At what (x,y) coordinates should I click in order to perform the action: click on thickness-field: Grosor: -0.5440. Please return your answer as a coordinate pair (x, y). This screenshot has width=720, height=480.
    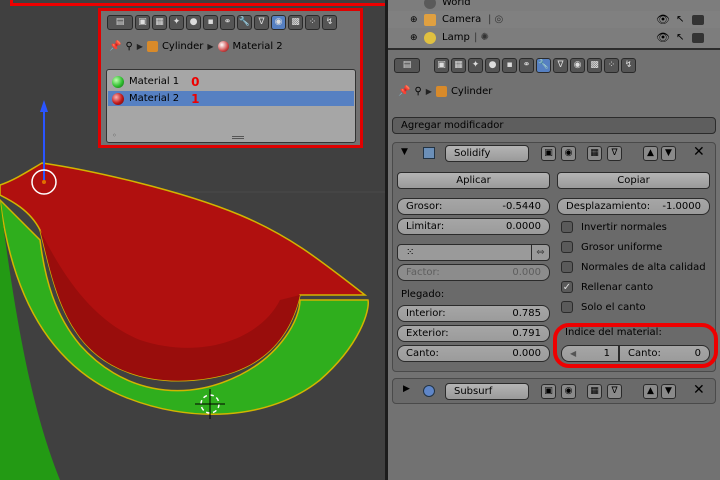
    Looking at the image, I should click on (473, 206).